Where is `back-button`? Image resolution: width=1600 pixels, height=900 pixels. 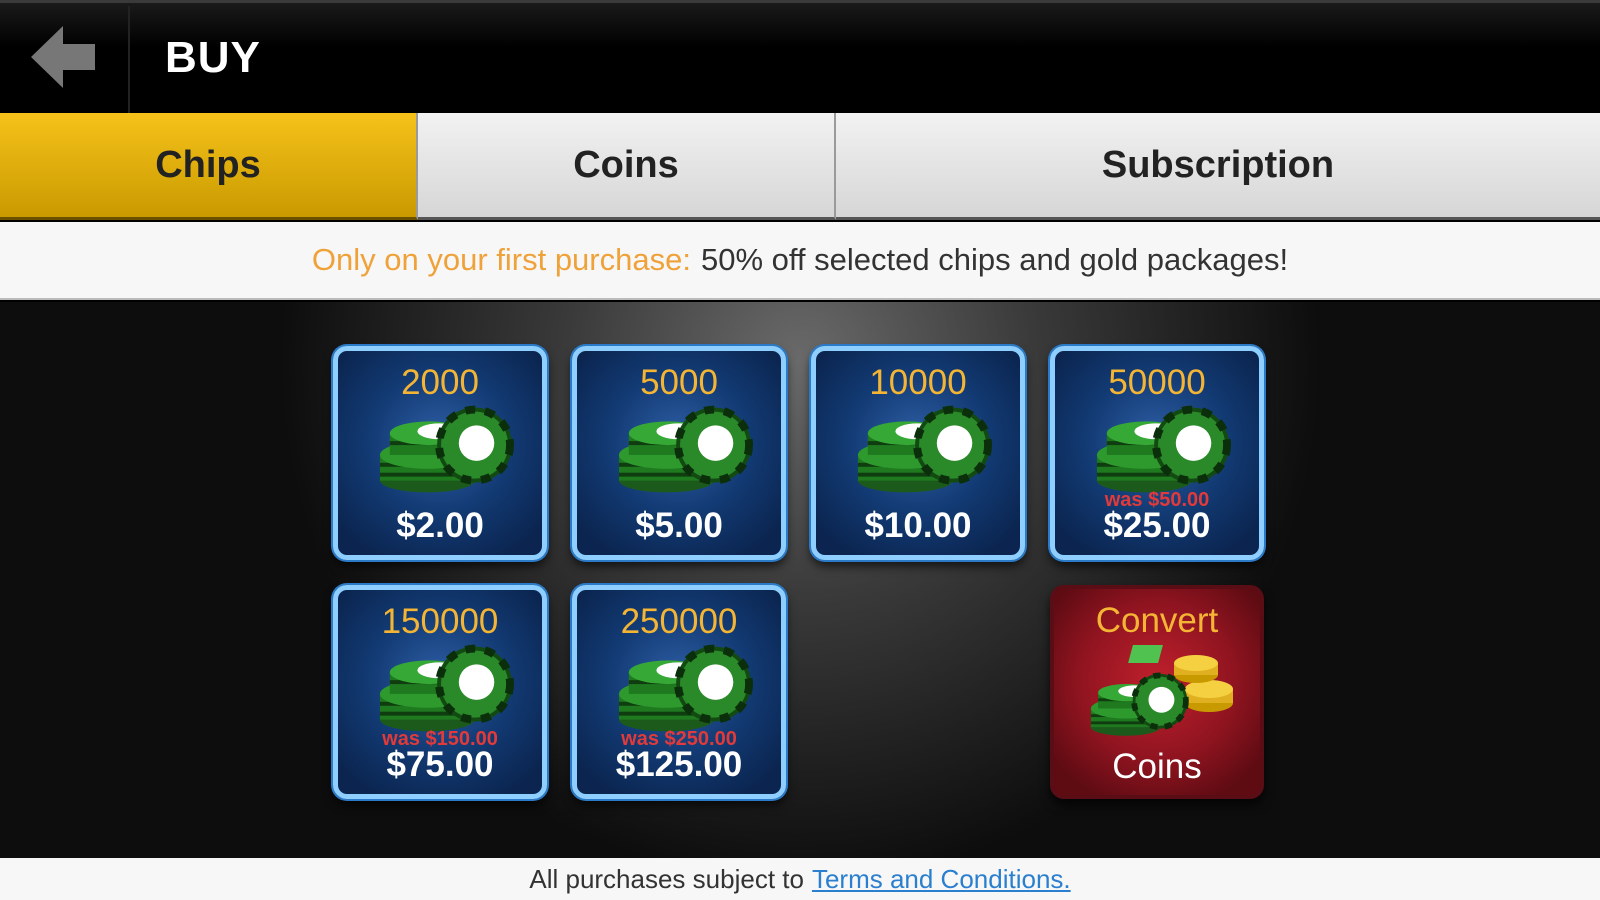 back-button is located at coordinates (65, 59).